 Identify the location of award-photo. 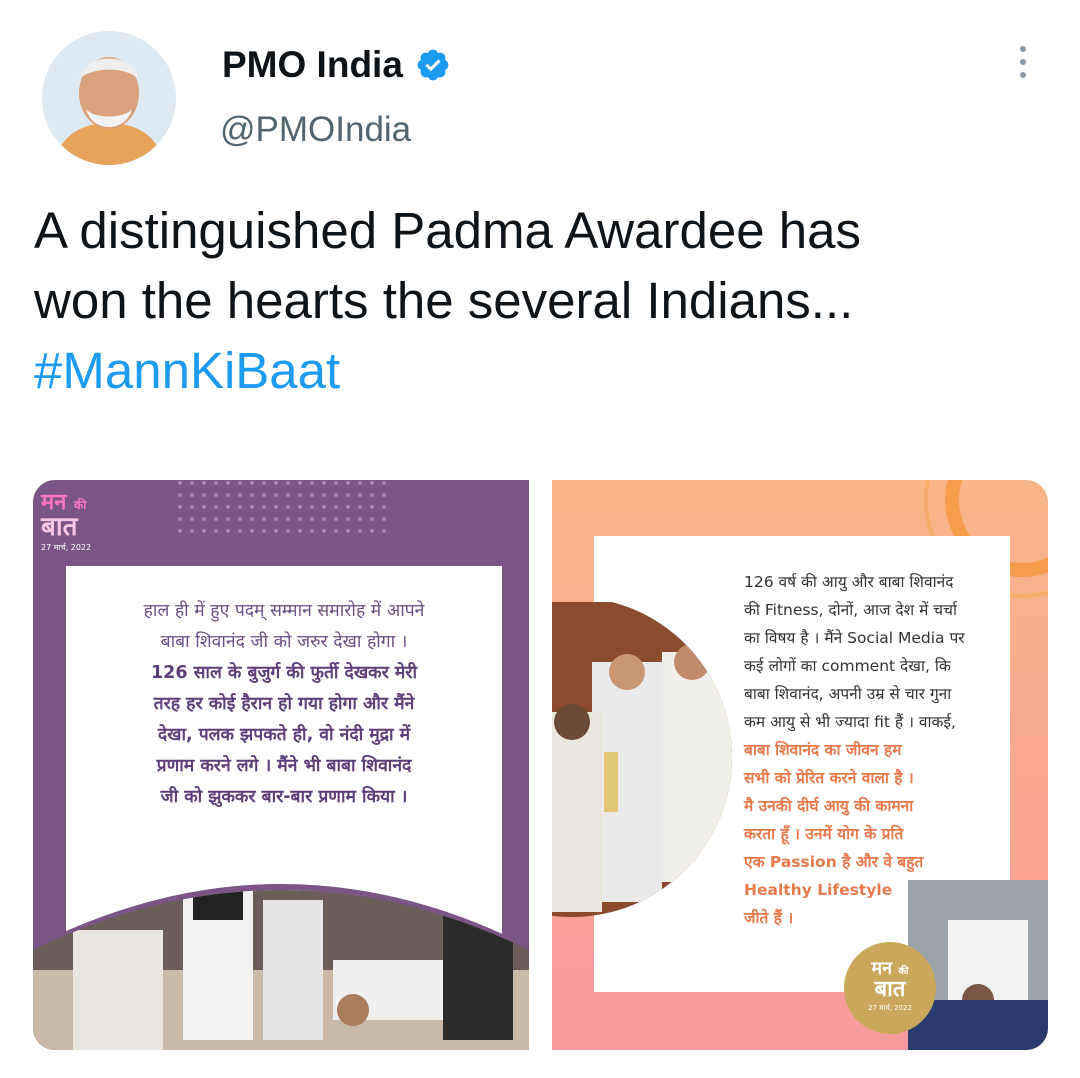
(642, 759).